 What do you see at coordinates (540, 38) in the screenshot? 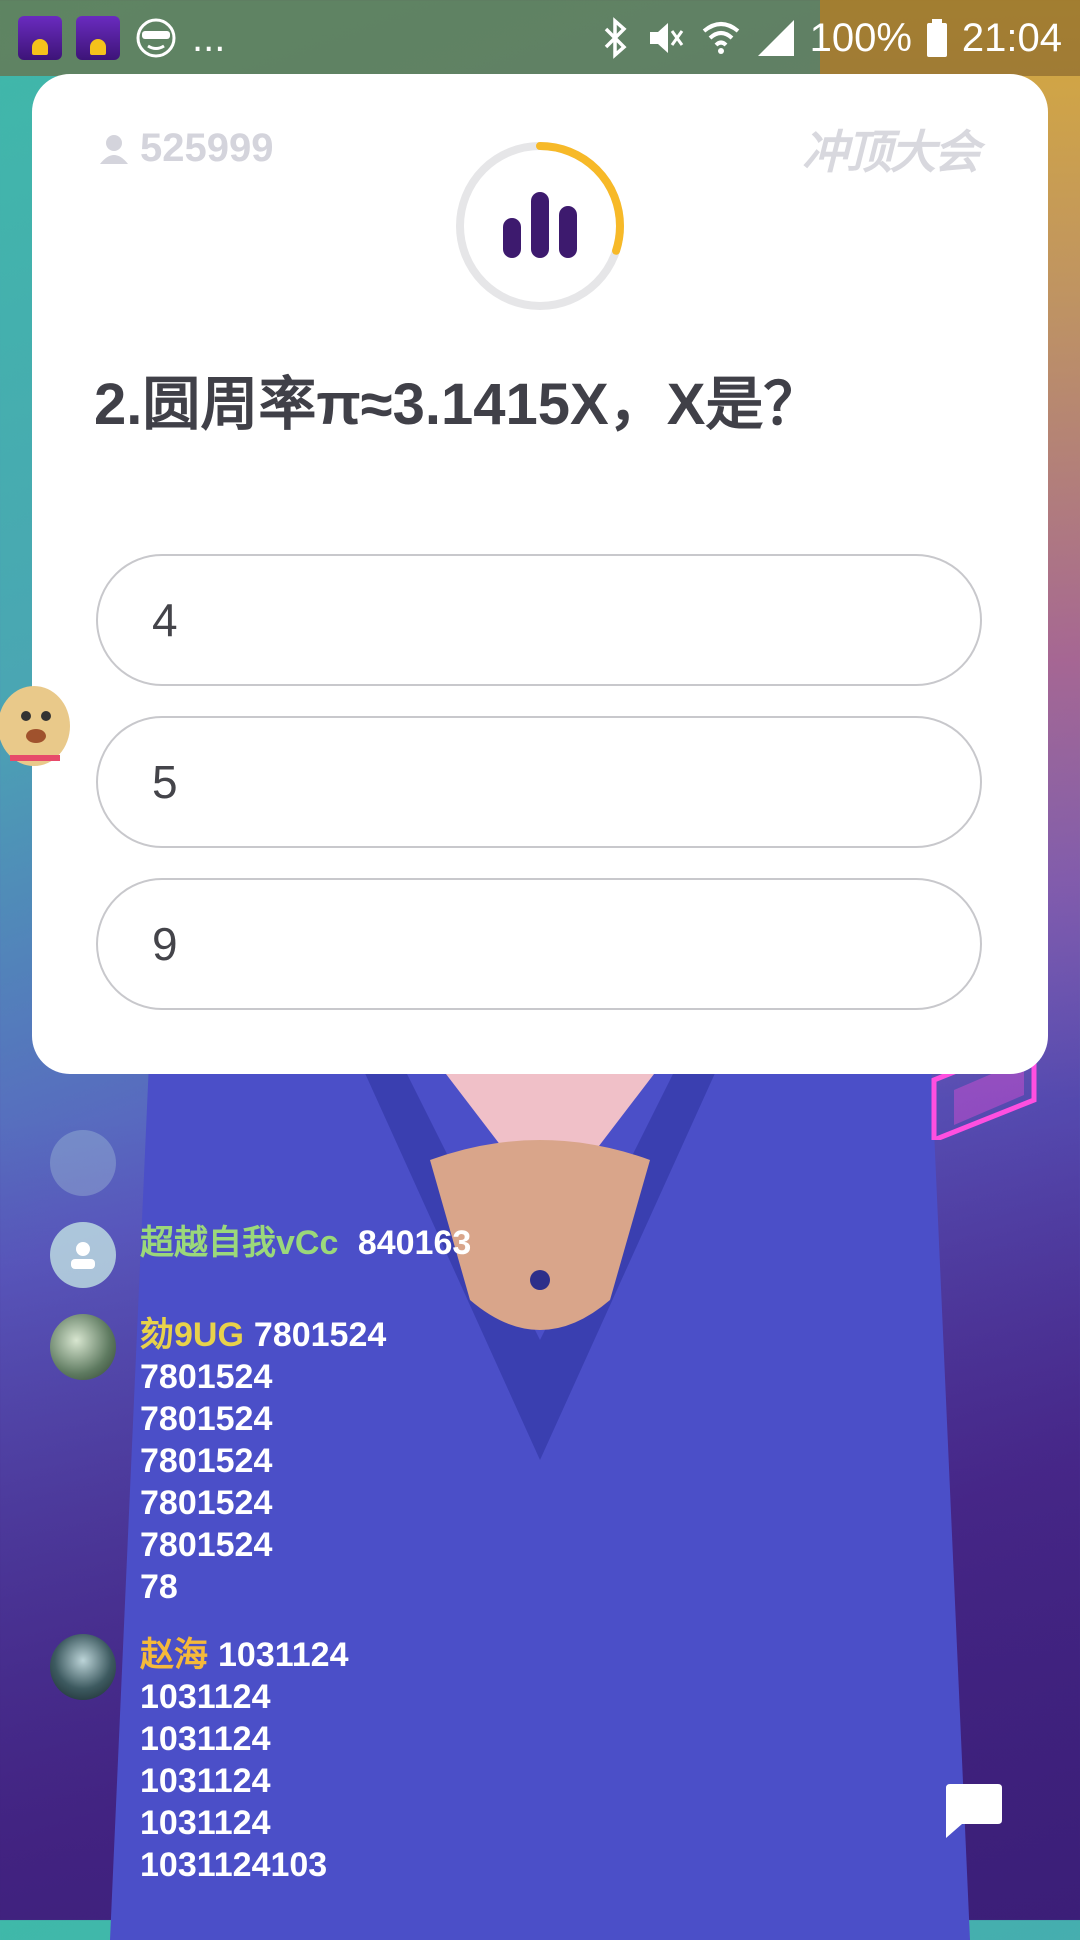
I see `status-bar: ... 100% 21:04` at bounding box center [540, 38].